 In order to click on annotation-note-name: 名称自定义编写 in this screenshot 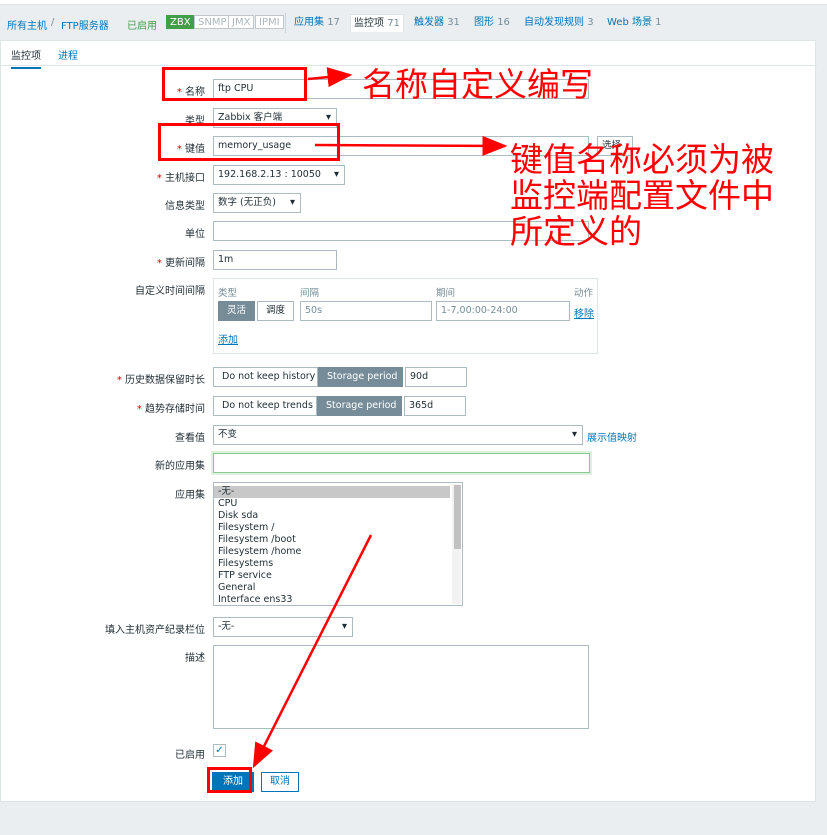, I will do `click(477, 84)`.